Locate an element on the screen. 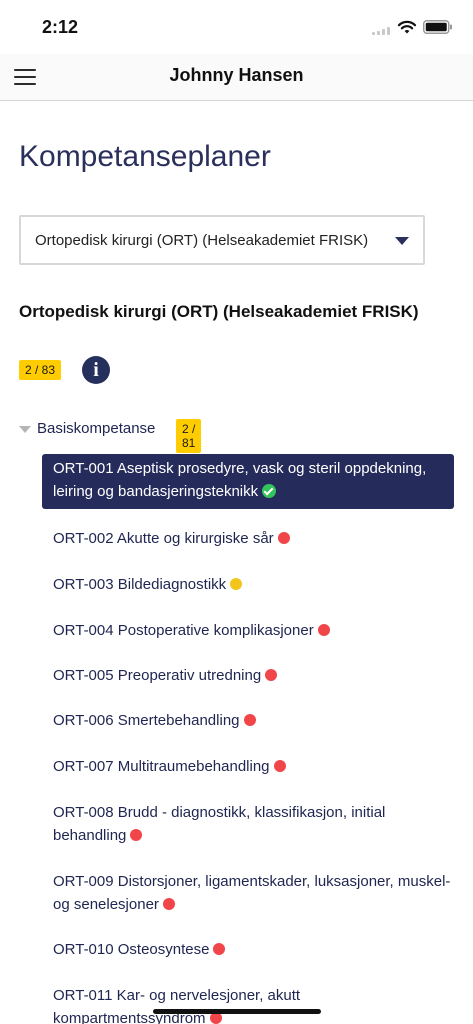  page-title: Kompetanseplaner is located at coordinates (145, 156).